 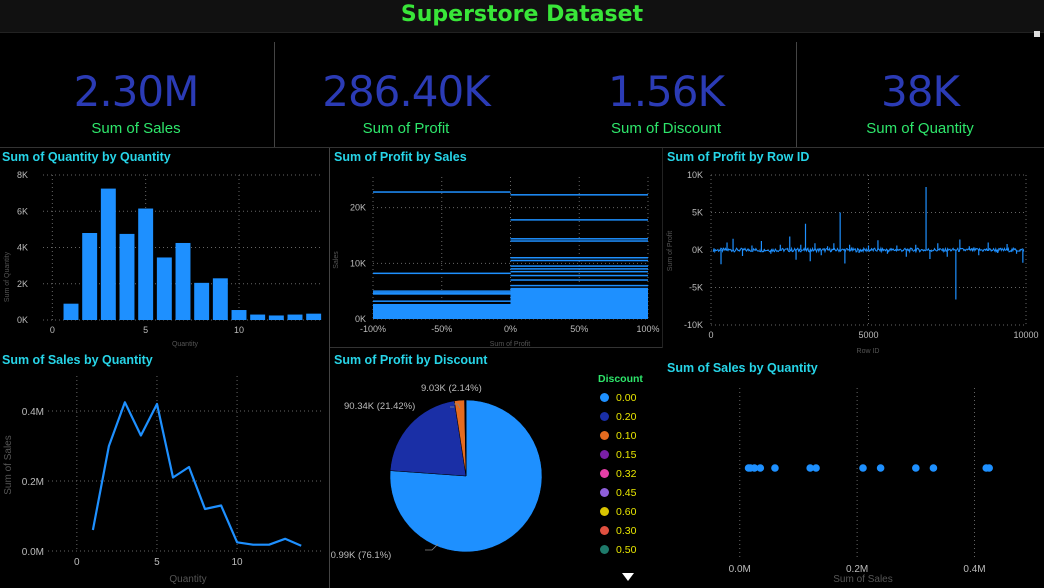 What do you see at coordinates (510, 344) in the screenshot?
I see `x-axis-label: Sum of Profit` at bounding box center [510, 344].